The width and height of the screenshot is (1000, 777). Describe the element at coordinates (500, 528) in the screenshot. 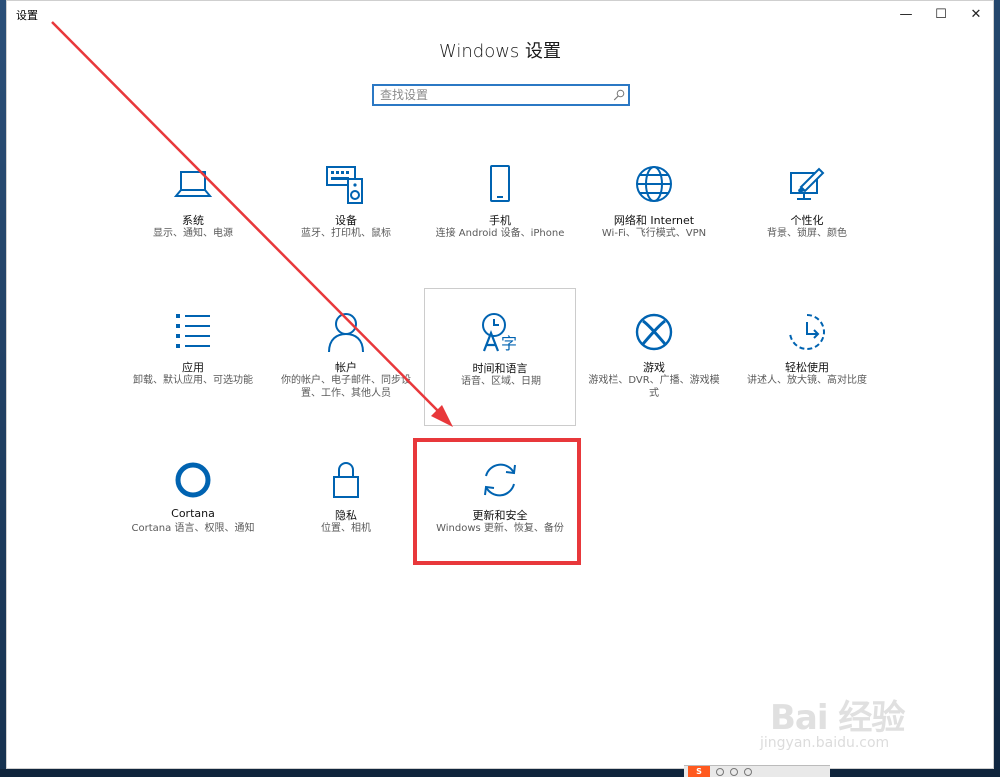

I see `tile-description: Windows 更新、恢复、备份` at that location.